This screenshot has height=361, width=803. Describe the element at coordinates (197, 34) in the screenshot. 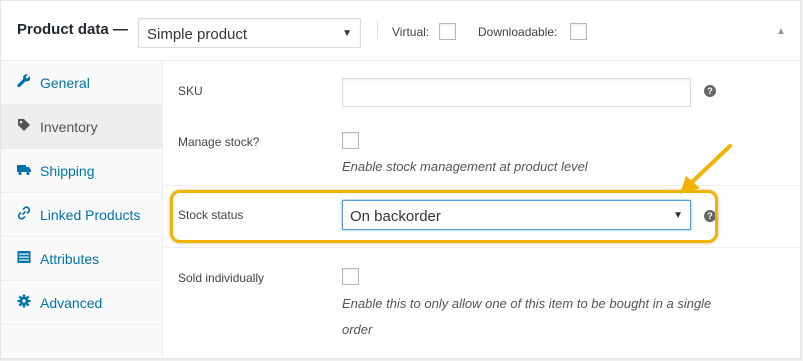

I see `product-type-value: Simple product` at that location.